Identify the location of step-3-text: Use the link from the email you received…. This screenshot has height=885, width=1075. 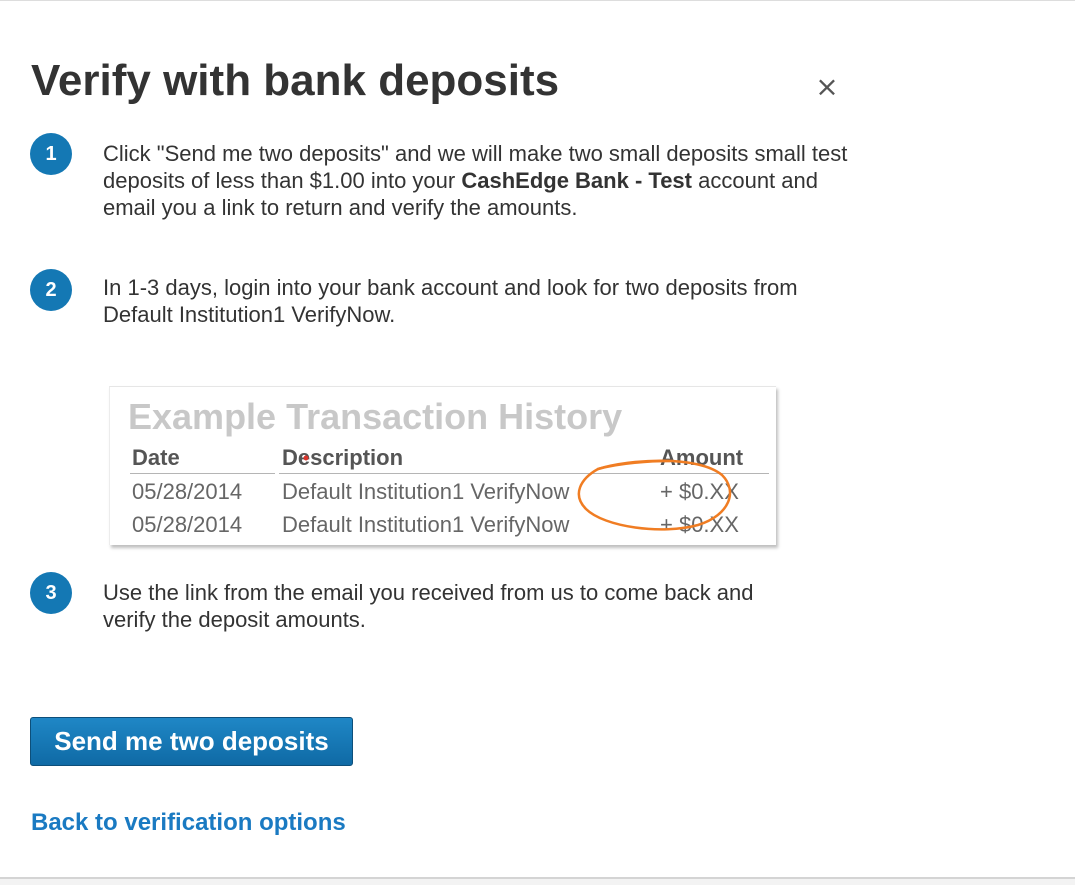
(428, 606).